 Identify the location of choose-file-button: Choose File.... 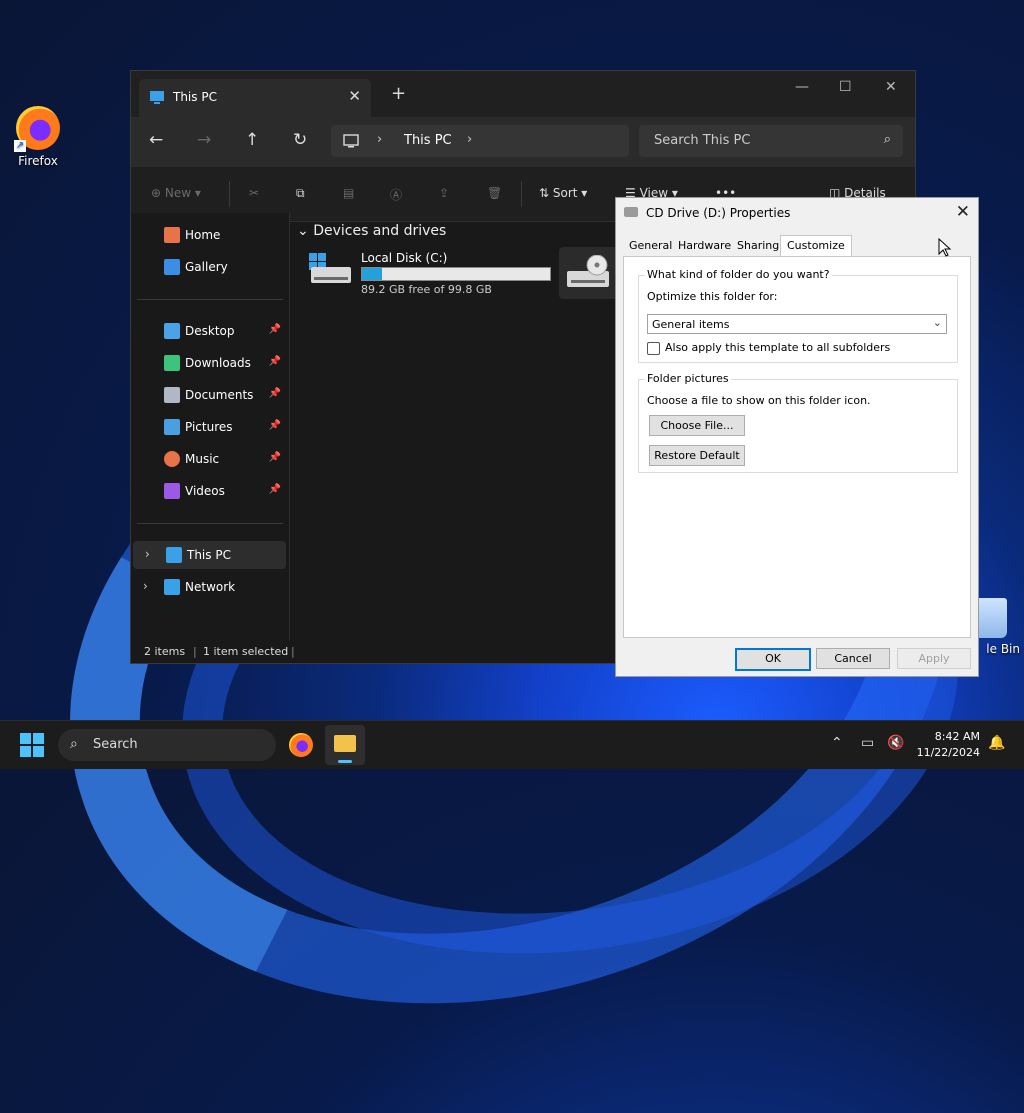
(697, 425).